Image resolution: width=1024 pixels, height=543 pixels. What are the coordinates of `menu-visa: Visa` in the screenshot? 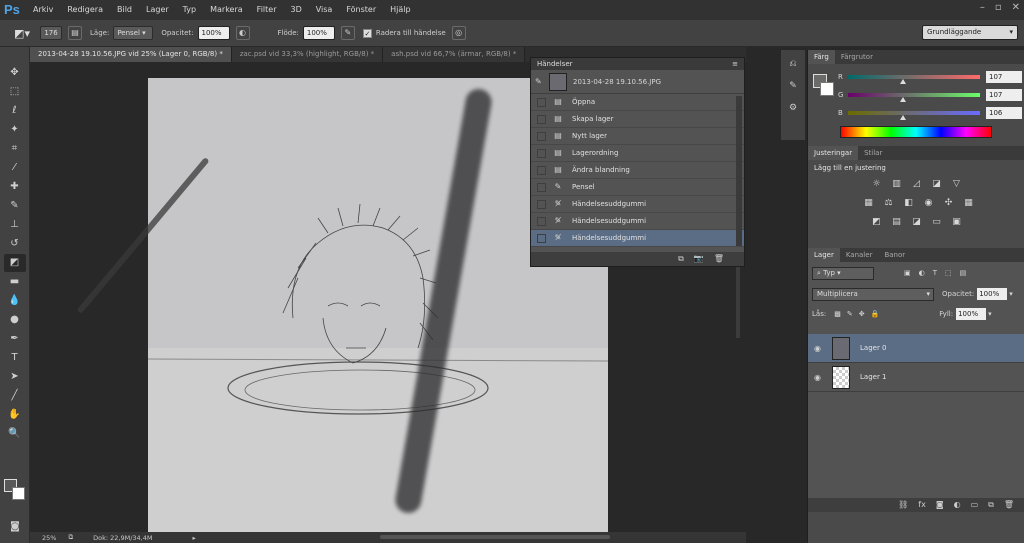 It's located at (324, 10).